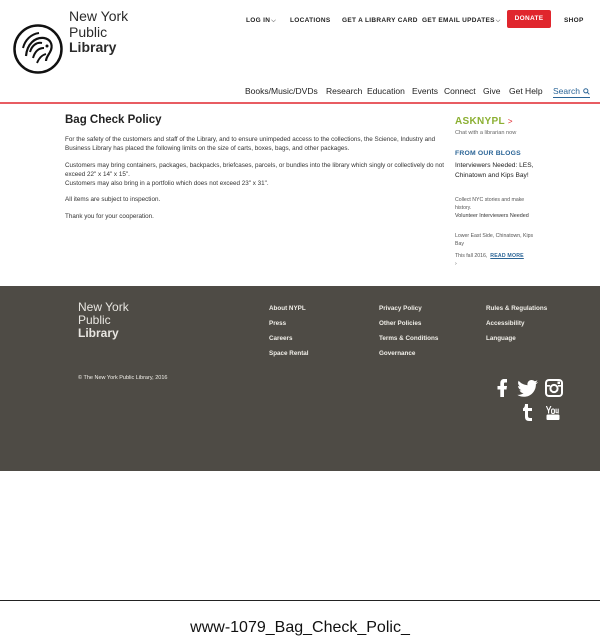 This screenshot has width=600, height=640. What do you see at coordinates (456, 264) in the screenshot?
I see `blog-more-arrow: ›` at bounding box center [456, 264].